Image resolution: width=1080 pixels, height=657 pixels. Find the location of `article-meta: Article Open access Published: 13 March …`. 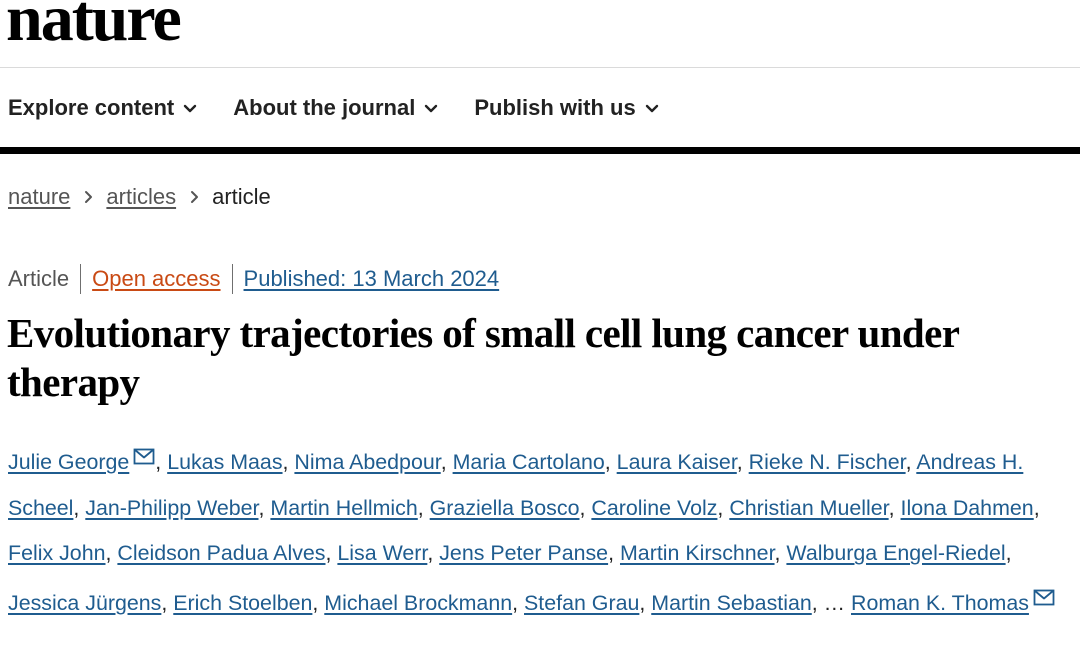

article-meta: Article Open access Published: 13 March … is located at coordinates (253, 279).